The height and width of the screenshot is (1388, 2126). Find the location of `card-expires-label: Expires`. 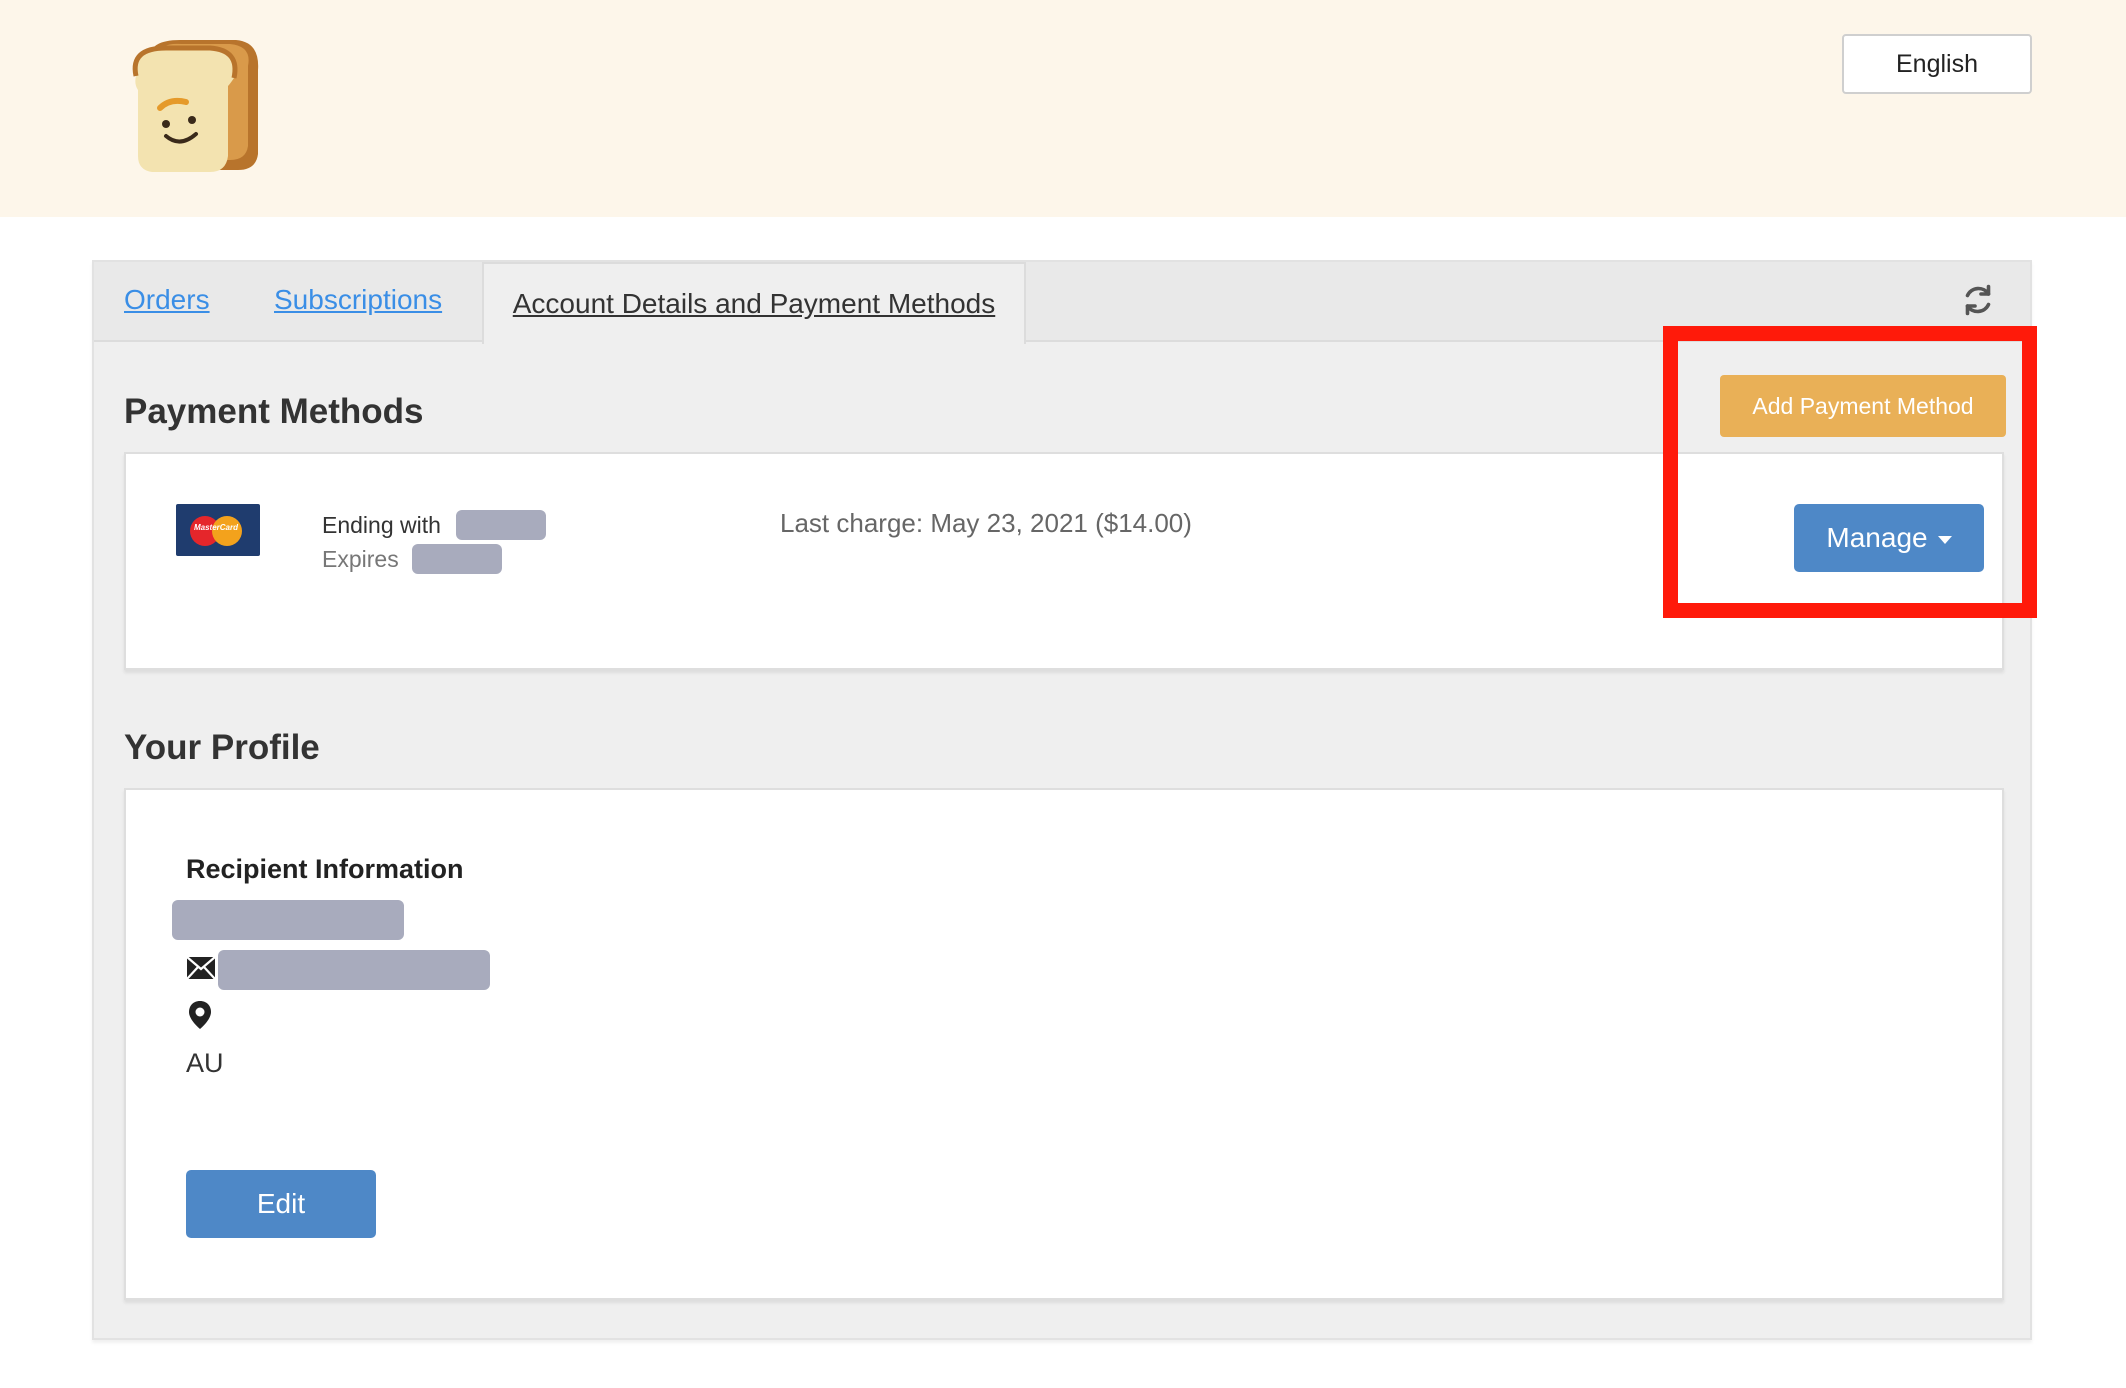

card-expires-label: Expires is located at coordinates (360, 559).